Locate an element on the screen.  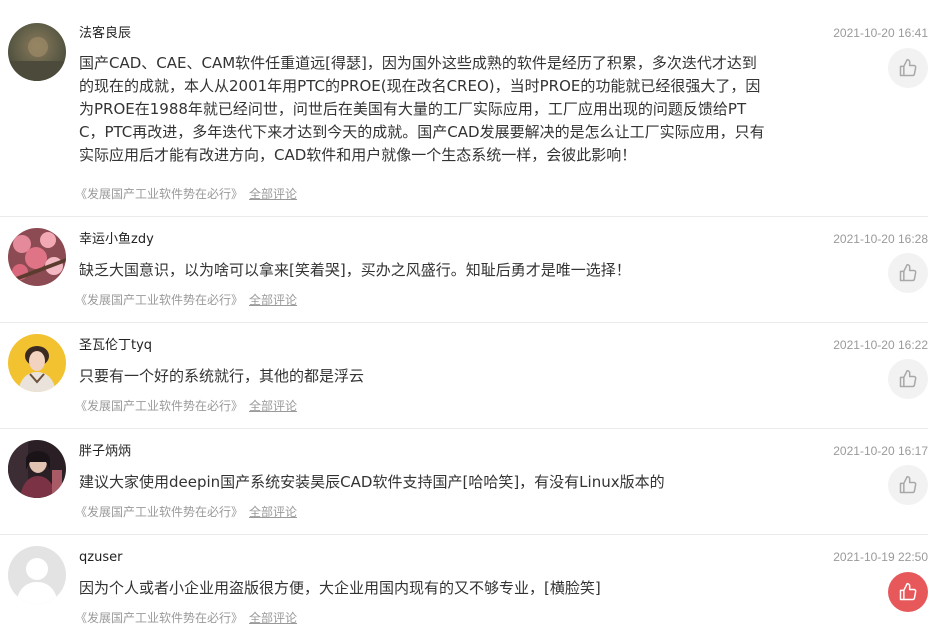
user-name: 胖子炳炳 is located at coordinates (105, 452).